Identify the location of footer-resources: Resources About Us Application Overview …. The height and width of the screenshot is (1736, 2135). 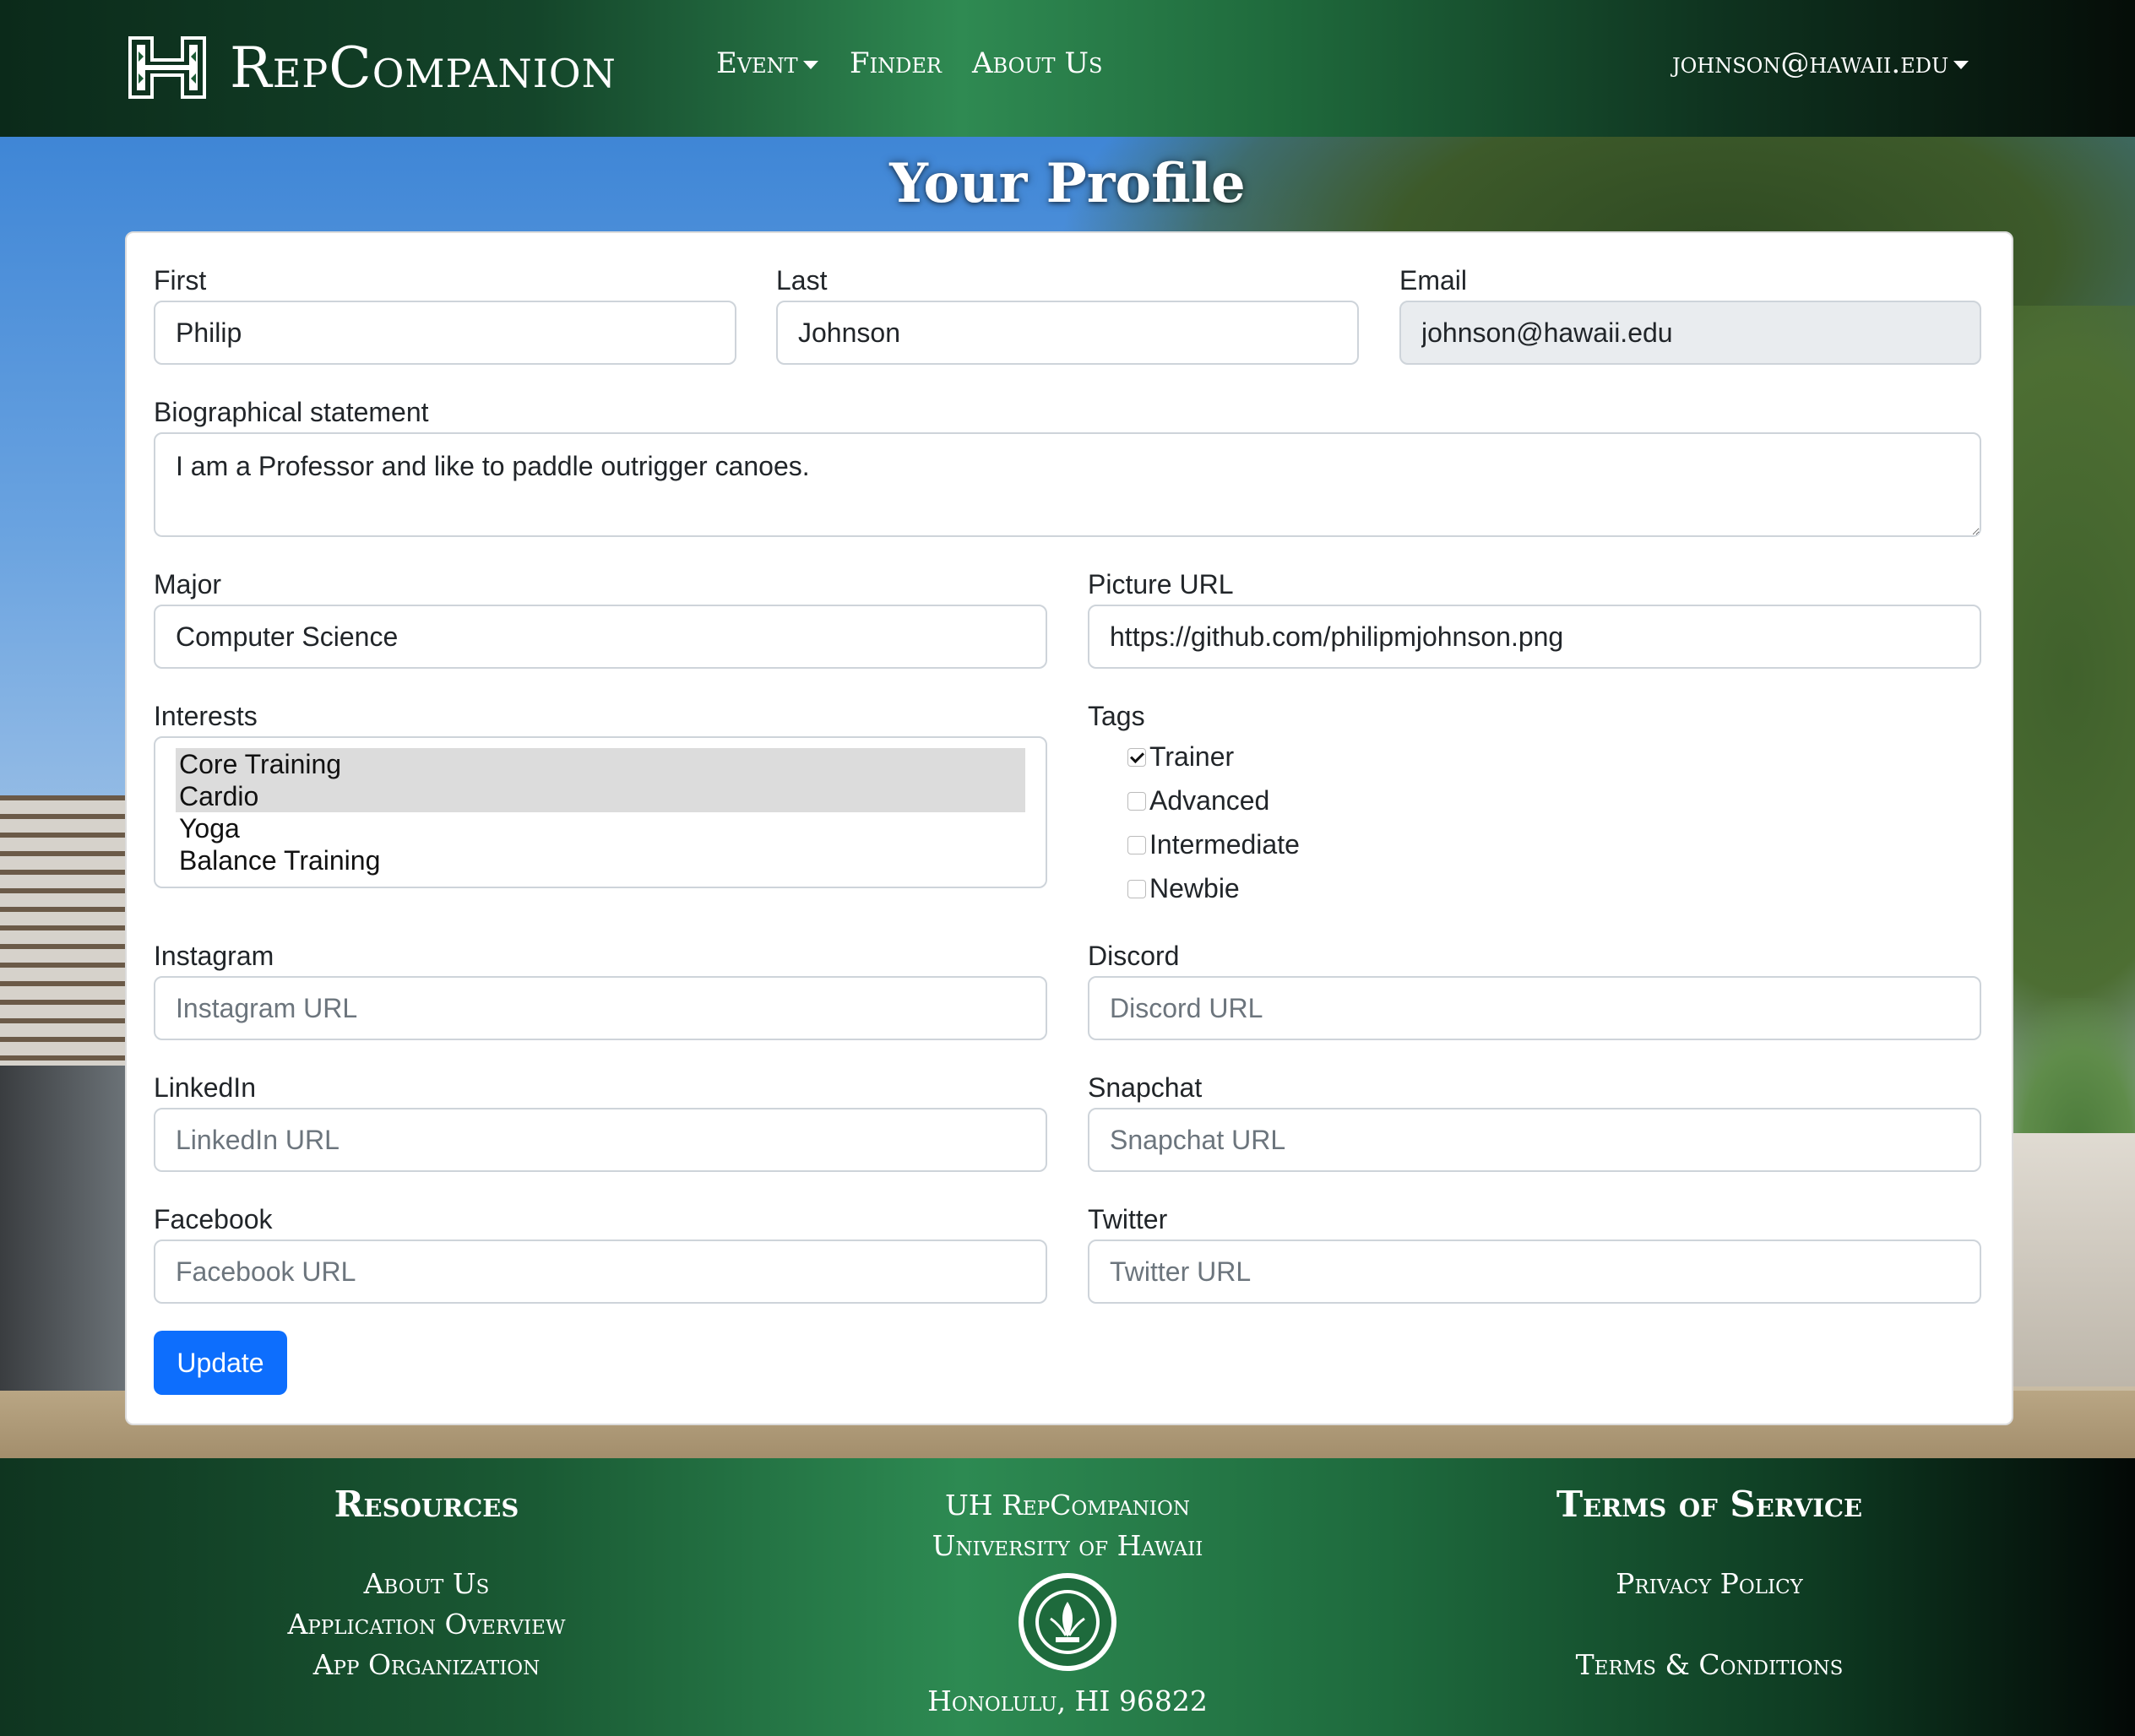
(427, 1585).